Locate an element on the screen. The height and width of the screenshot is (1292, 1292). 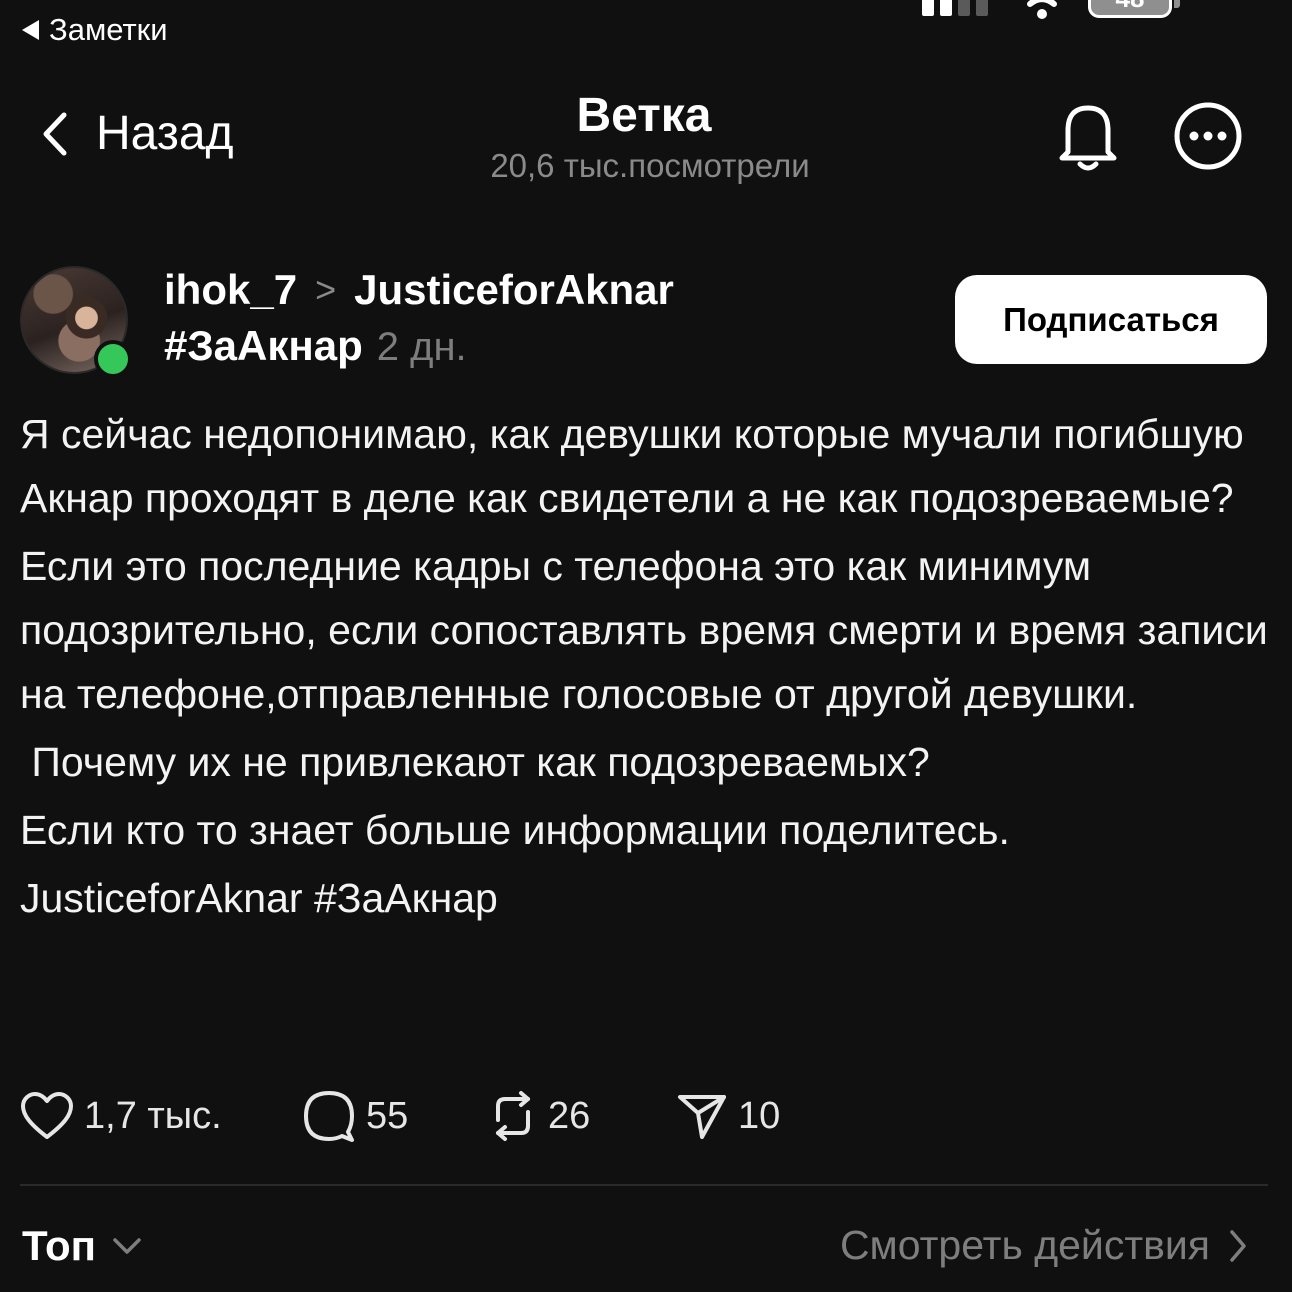
activity-label: Смотреть действия is located at coordinates (1024, 1245).